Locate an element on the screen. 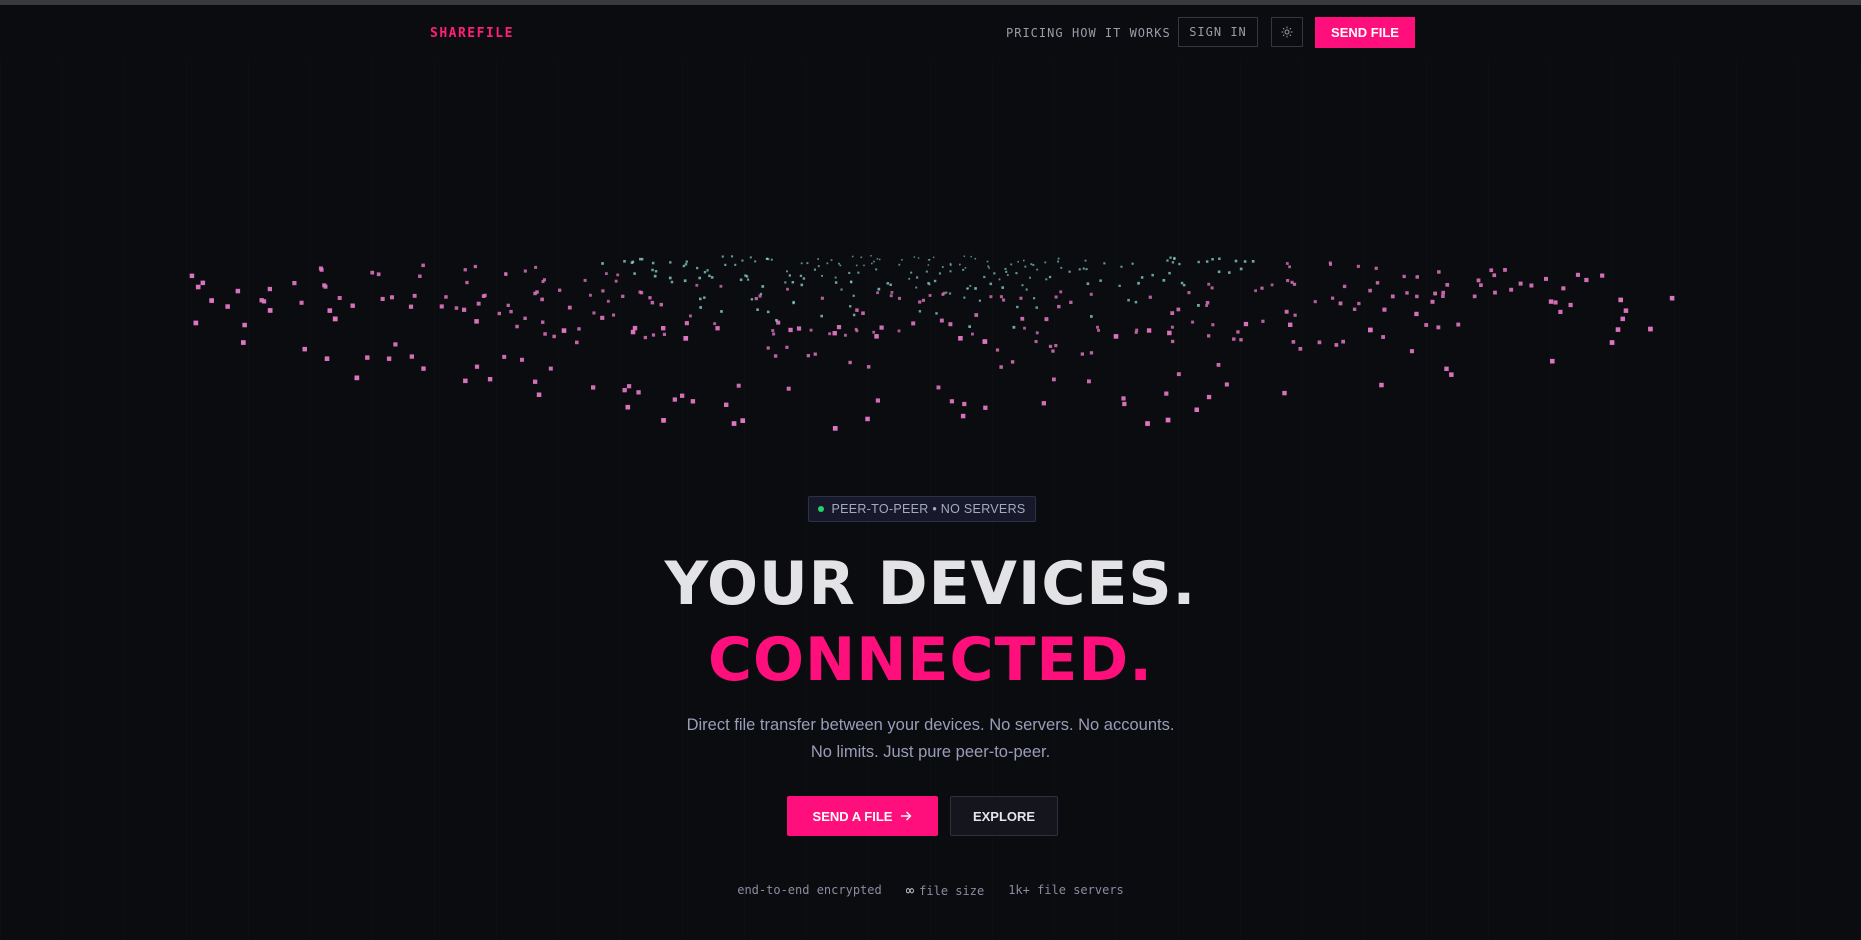  send-file-button: SEND FILE is located at coordinates (1365, 32).